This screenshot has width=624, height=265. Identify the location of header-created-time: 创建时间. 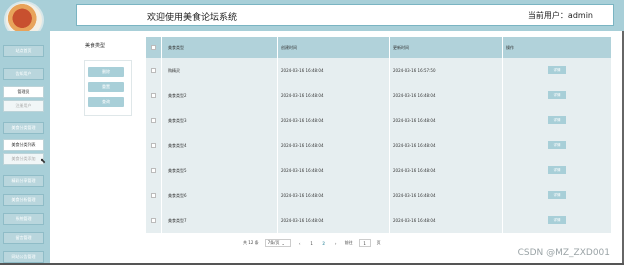
(289, 47).